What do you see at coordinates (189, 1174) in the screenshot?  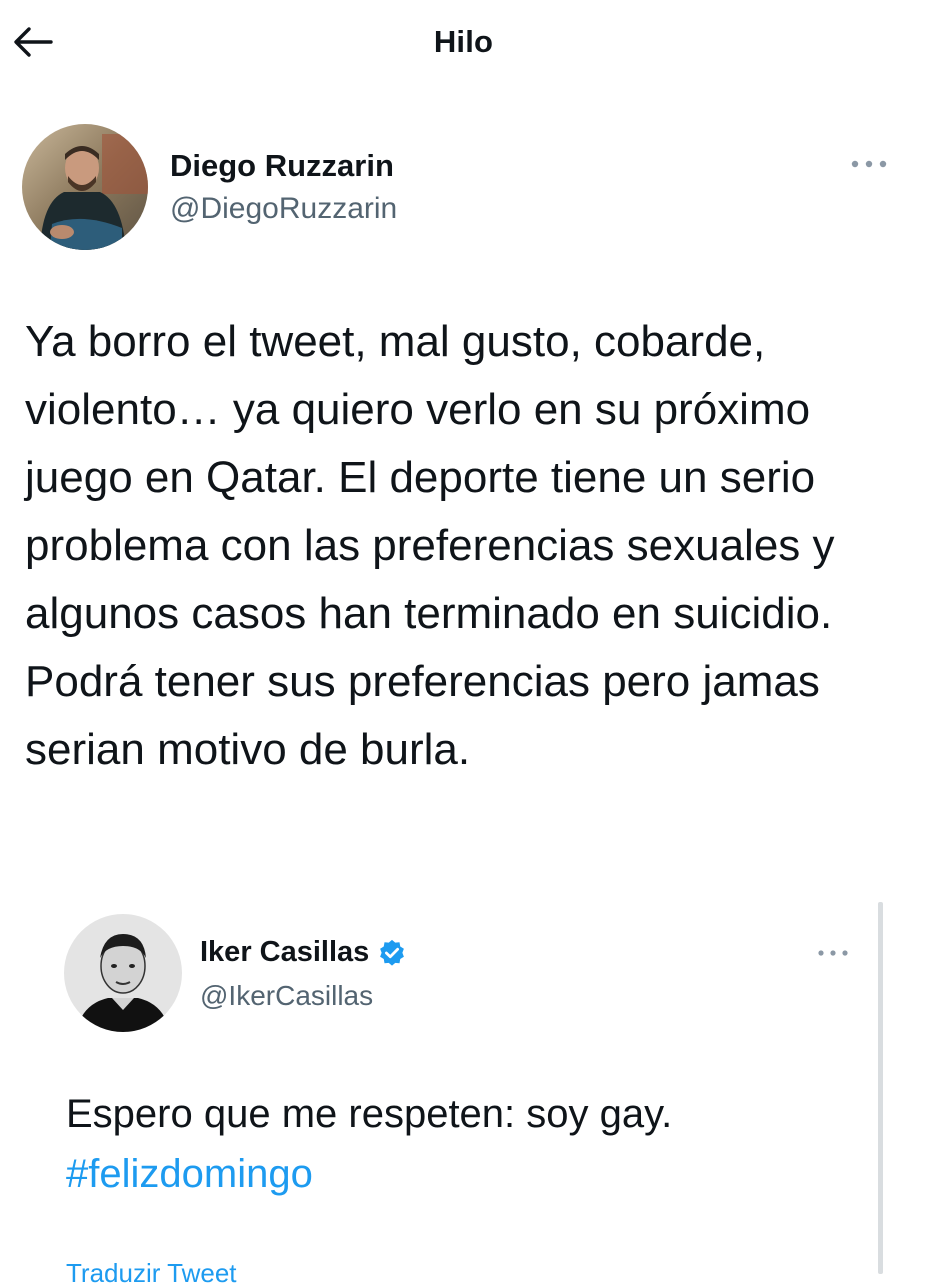 I see `hashtag-link: #felizdomingo` at bounding box center [189, 1174].